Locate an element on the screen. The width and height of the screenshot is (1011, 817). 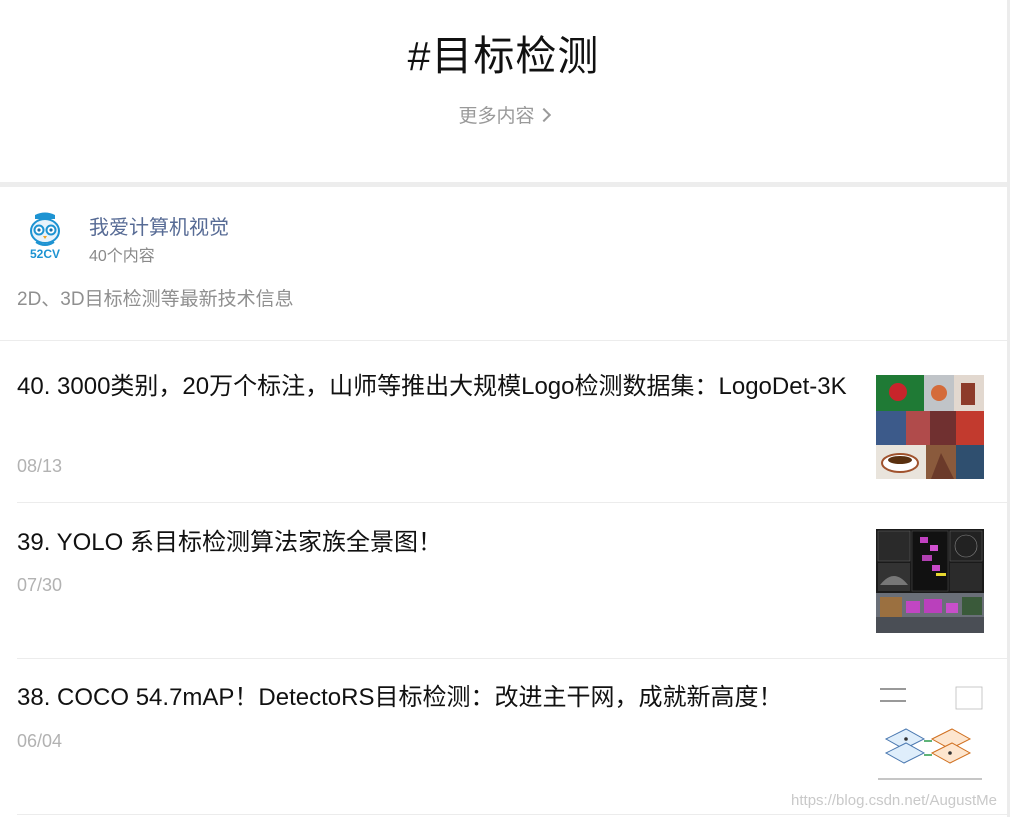
more-content-link: 更多内容 is located at coordinates (503, 117).